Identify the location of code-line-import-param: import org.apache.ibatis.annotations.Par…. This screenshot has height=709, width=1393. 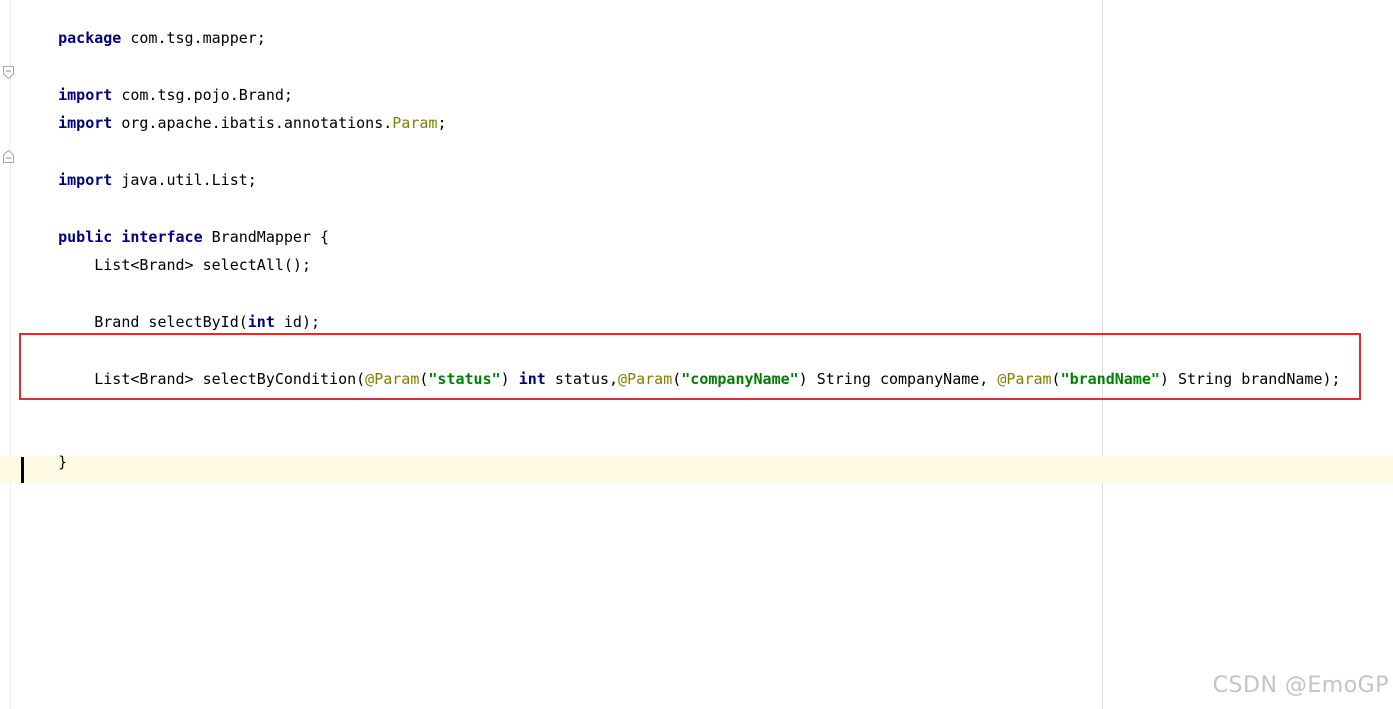
(234, 112).